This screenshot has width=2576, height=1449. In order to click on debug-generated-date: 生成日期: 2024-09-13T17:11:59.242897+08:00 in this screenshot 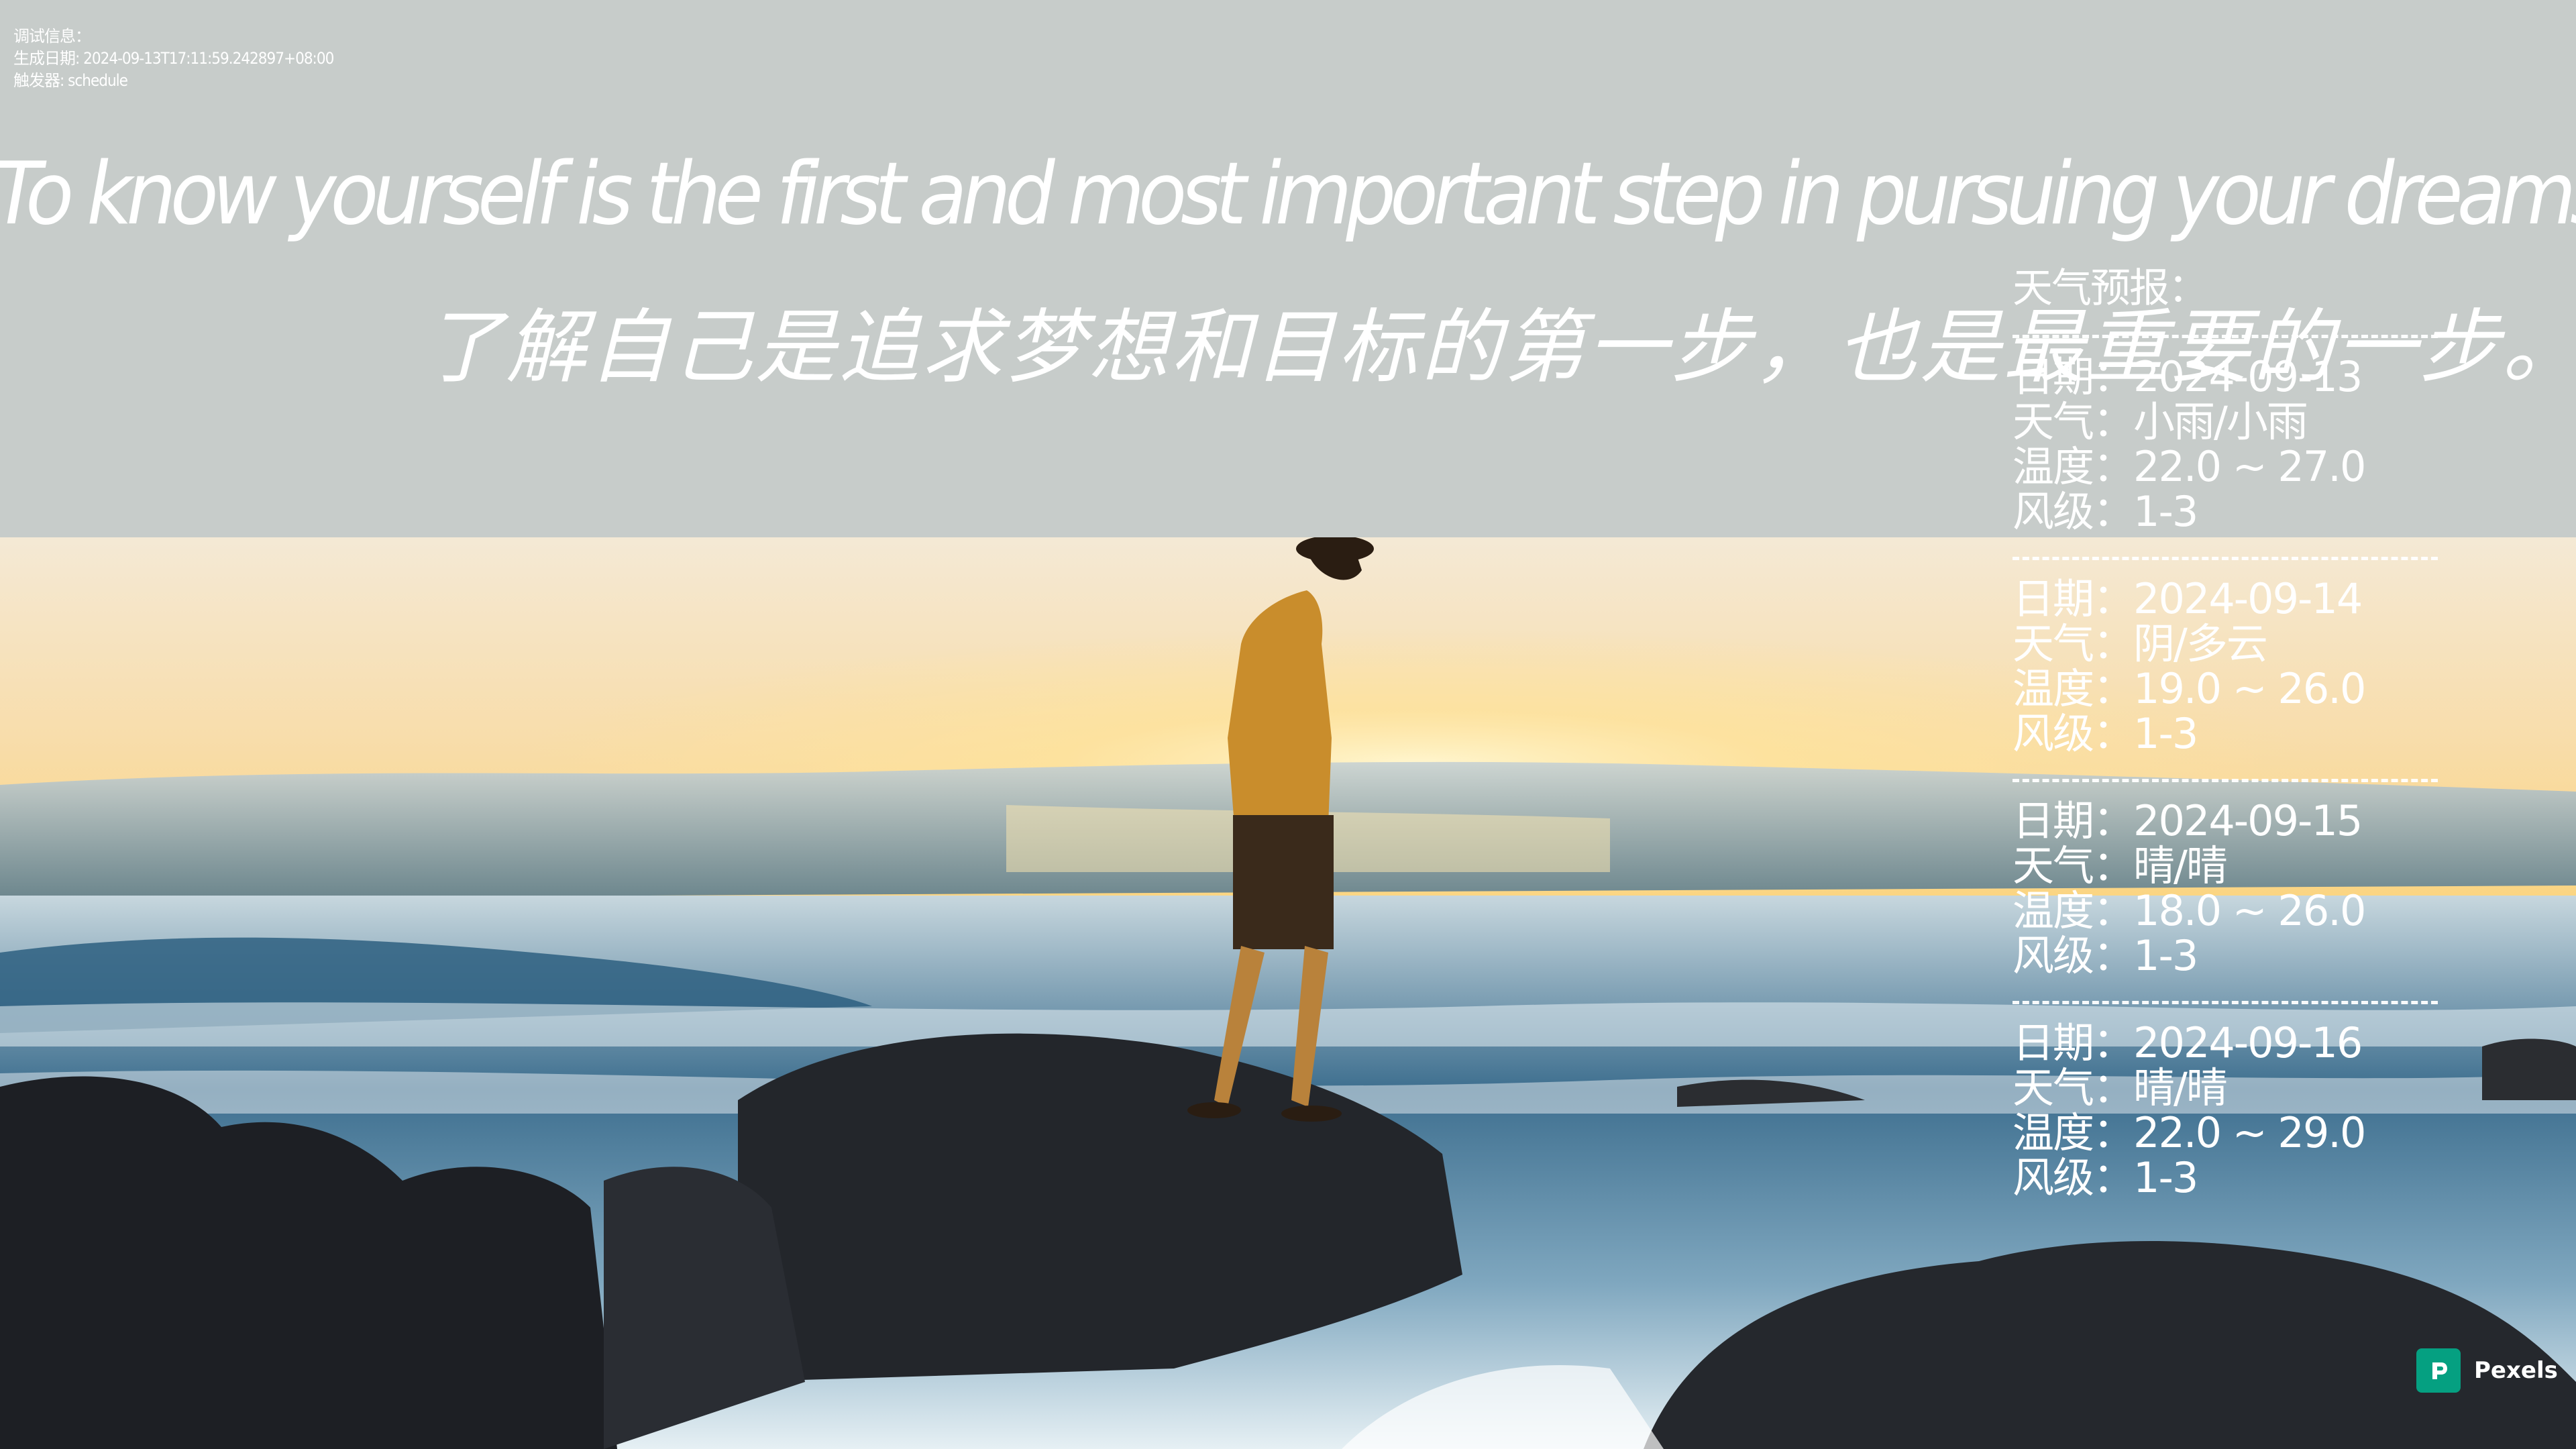, I will do `click(173, 58)`.